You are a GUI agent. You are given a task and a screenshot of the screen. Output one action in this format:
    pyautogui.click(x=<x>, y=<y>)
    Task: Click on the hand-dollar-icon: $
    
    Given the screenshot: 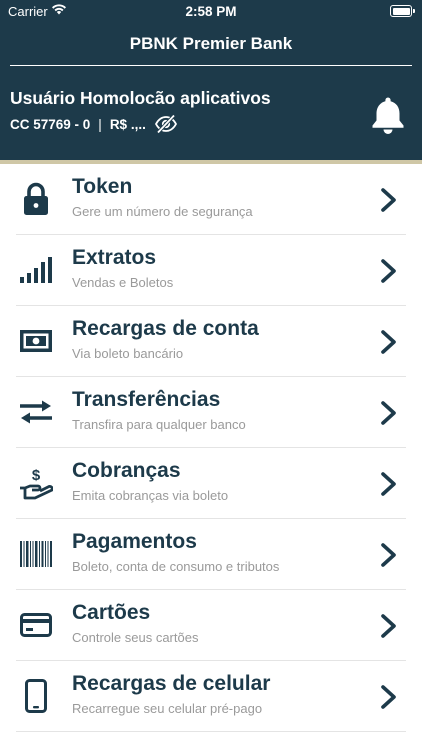 What is the action you would take?
    pyautogui.click(x=36, y=483)
    